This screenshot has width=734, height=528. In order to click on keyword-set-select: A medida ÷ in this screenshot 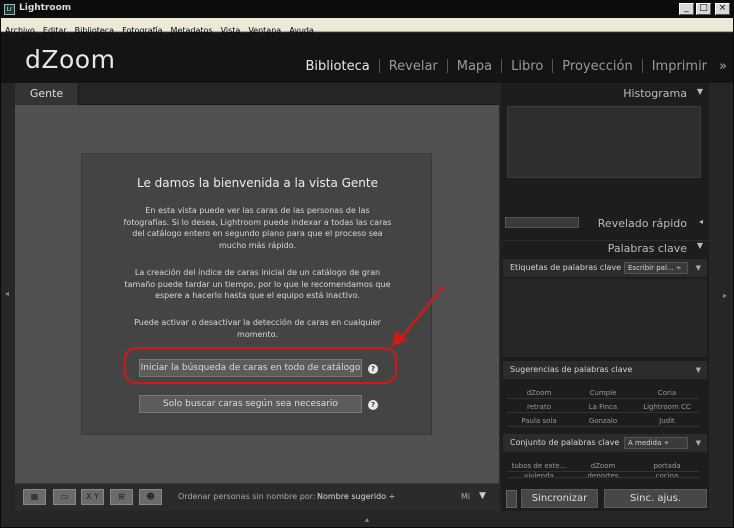, I will do `click(656, 443)`.